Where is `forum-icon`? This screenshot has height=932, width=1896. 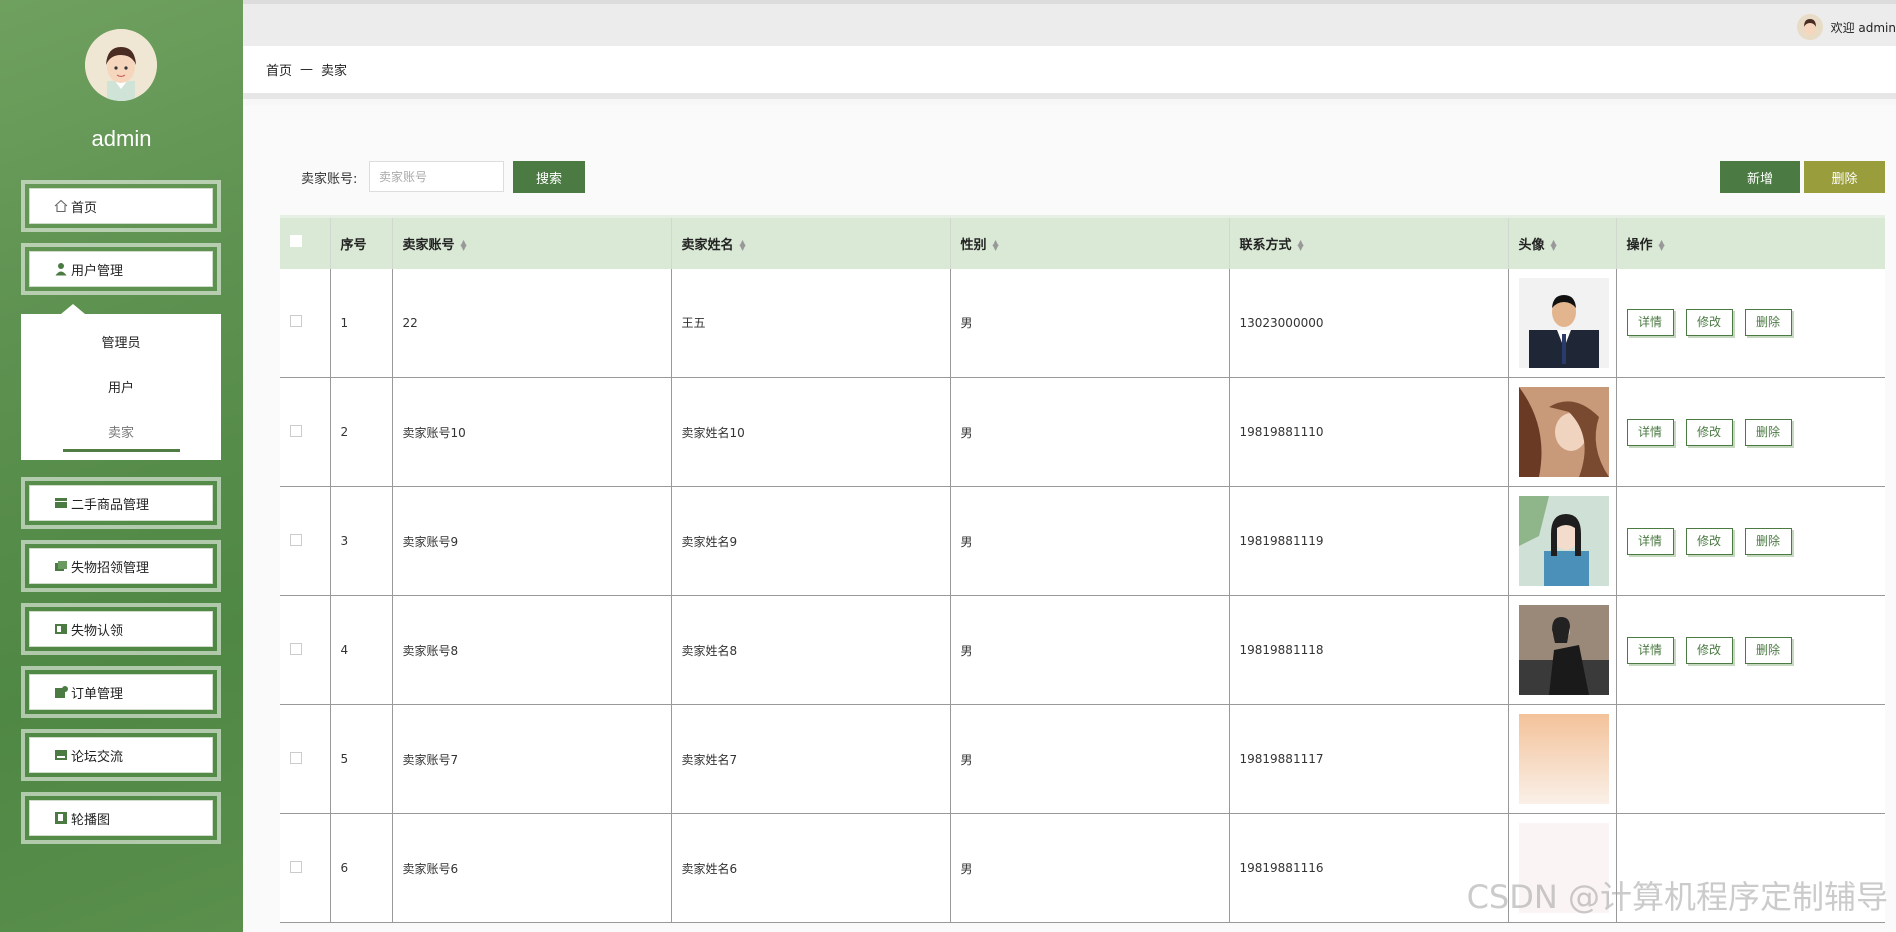 forum-icon is located at coordinates (61, 755).